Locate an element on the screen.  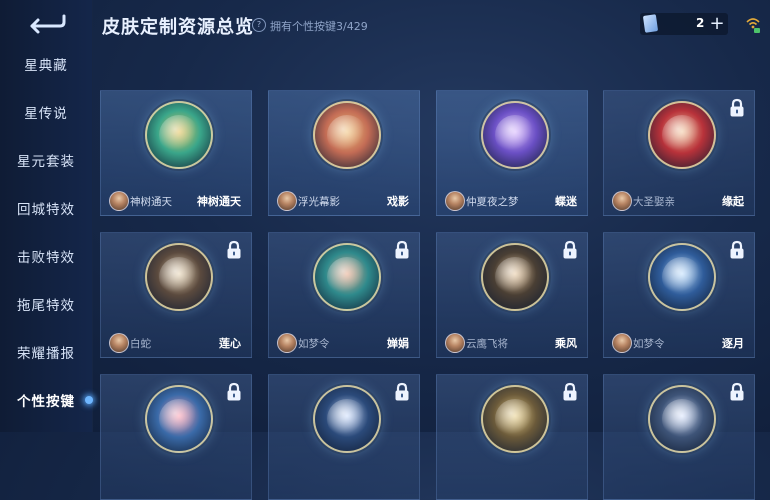
button-card: 大圣娶亲 缘起 is located at coordinates (679, 153).